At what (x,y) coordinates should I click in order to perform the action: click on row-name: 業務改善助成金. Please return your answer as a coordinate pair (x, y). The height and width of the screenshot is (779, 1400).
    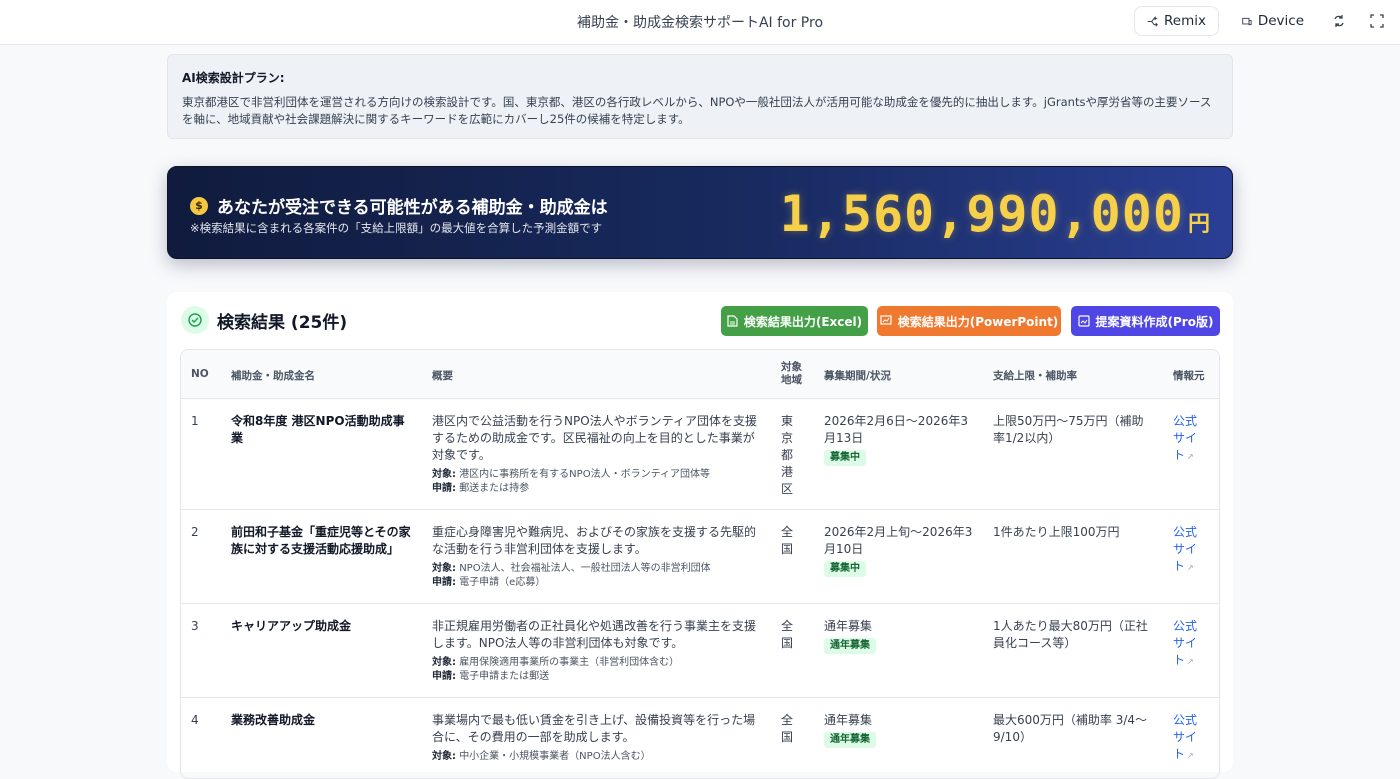
    Looking at the image, I should click on (273, 720).